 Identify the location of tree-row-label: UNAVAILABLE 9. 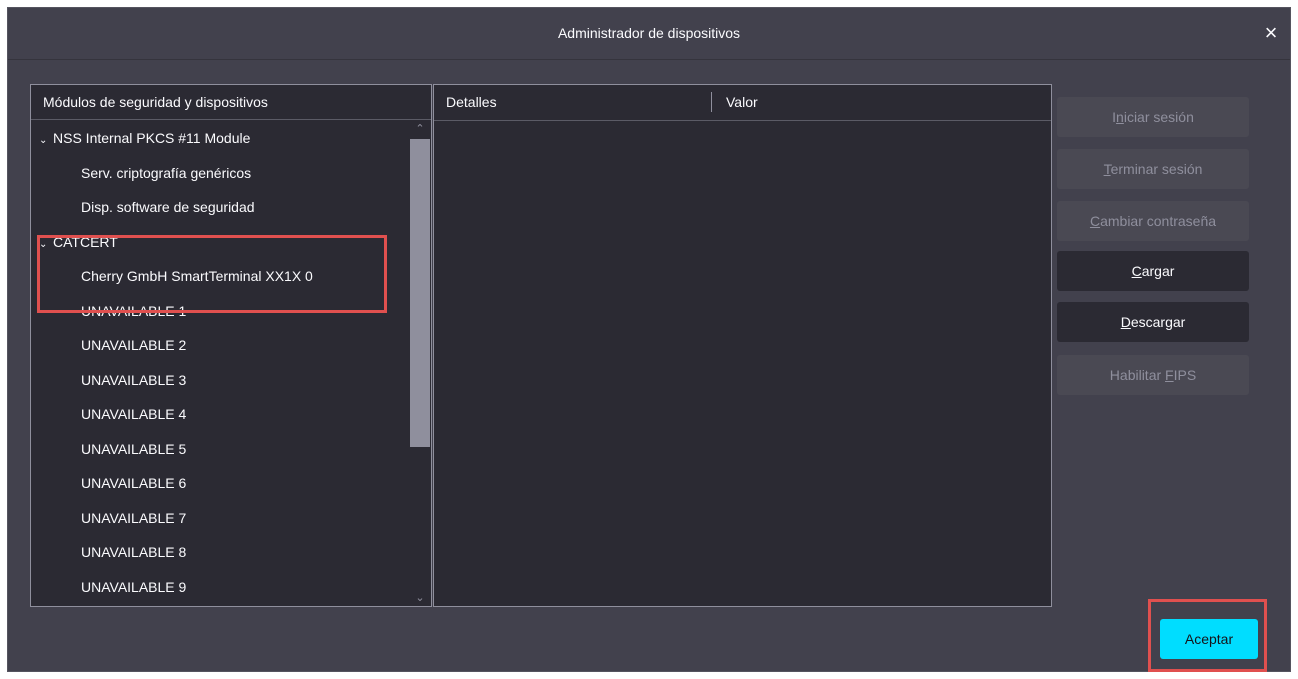
(134, 586).